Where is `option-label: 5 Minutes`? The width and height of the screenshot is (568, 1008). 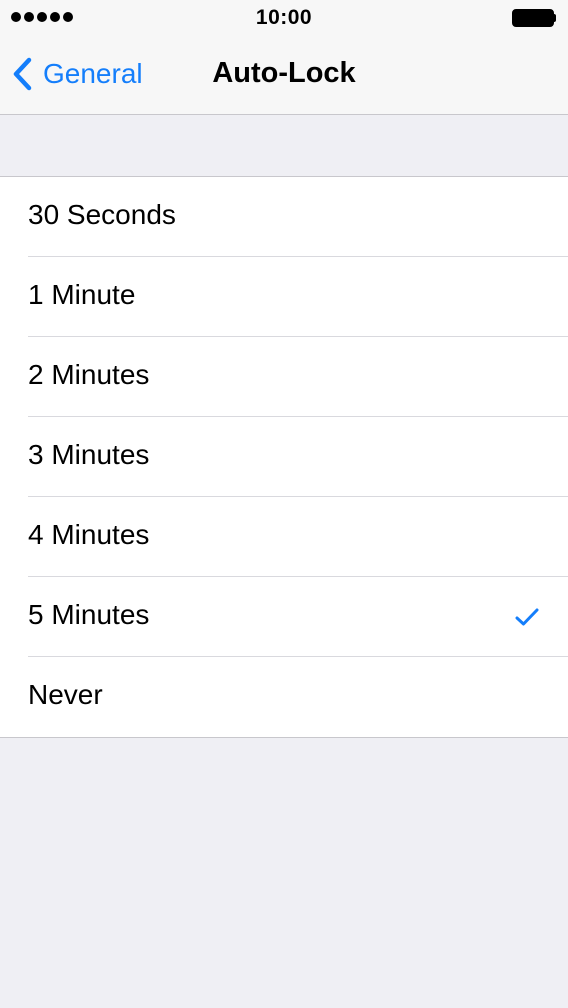 option-label: 5 Minutes is located at coordinates (89, 614).